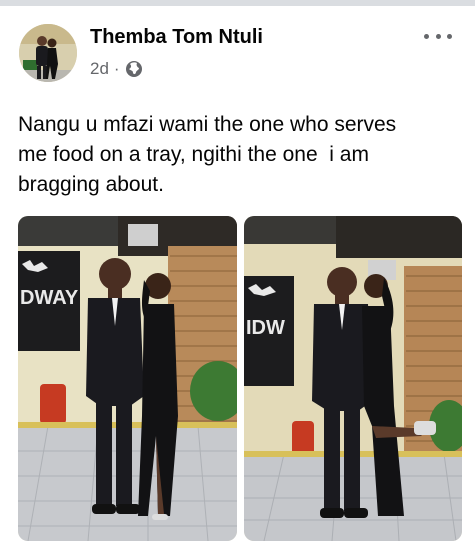 The width and height of the screenshot is (475, 541). I want to click on post-meta: 2d ·, so click(116, 69).